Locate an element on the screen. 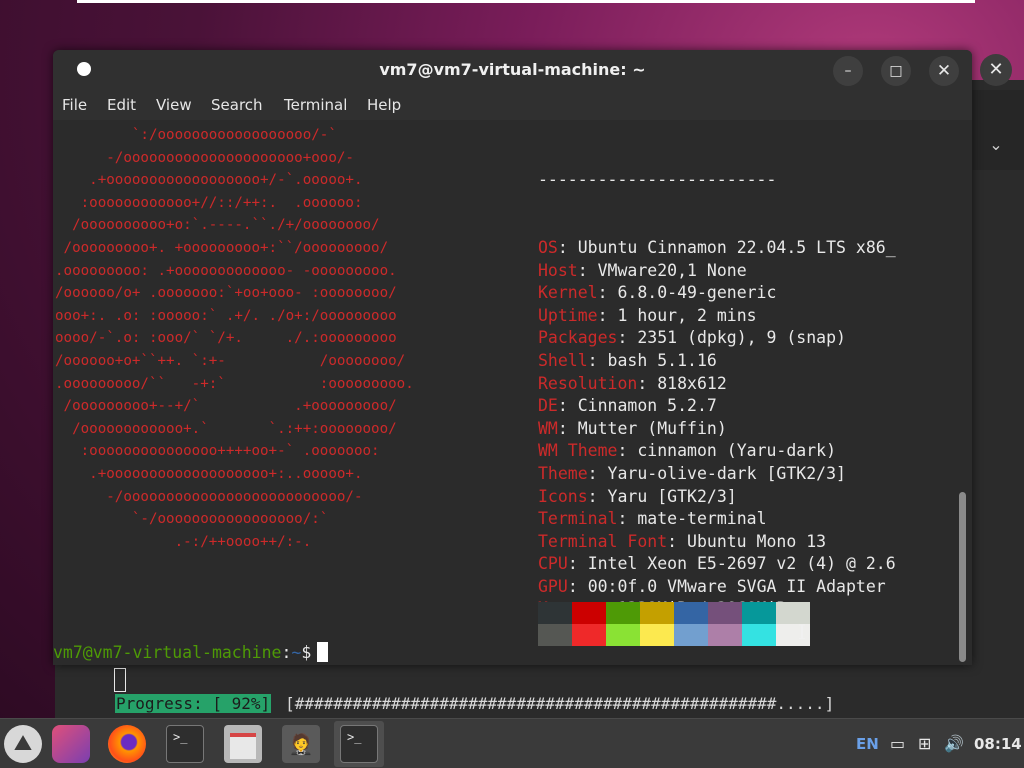  info-value: Yaru [GTK2/3] is located at coordinates (672, 496).